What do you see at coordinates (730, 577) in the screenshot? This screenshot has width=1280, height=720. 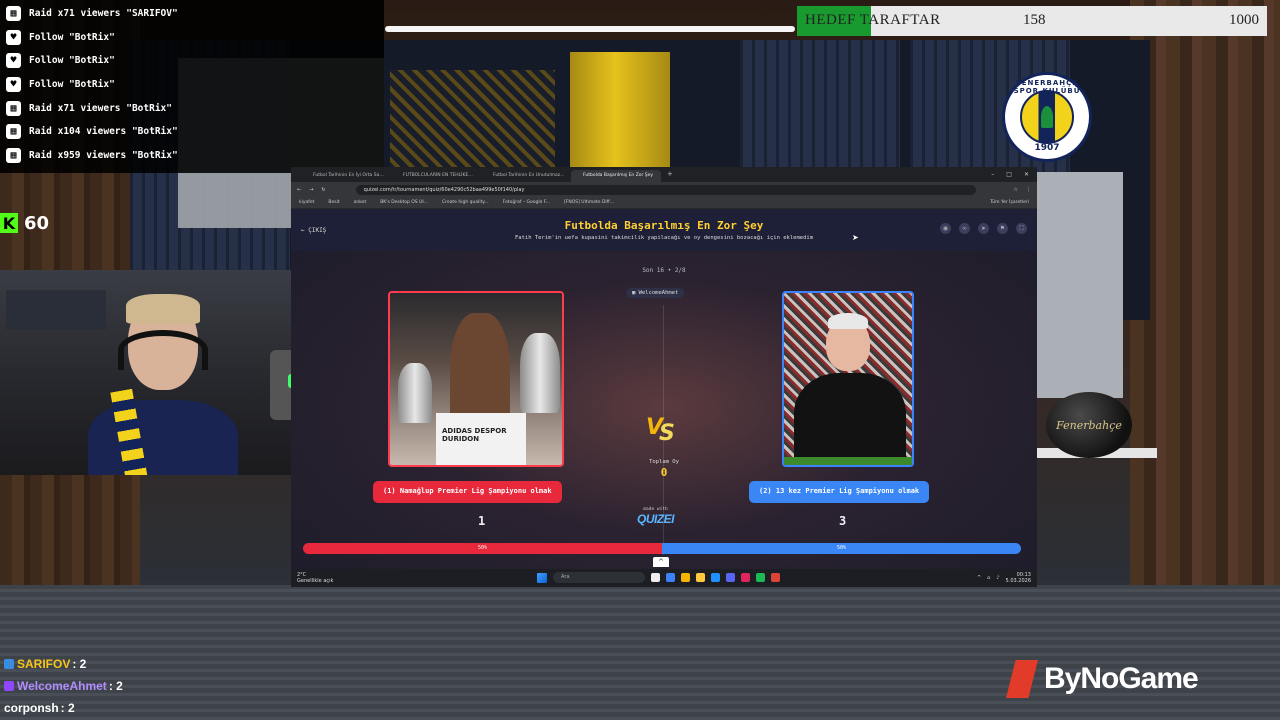 I see `discord-icon` at bounding box center [730, 577].